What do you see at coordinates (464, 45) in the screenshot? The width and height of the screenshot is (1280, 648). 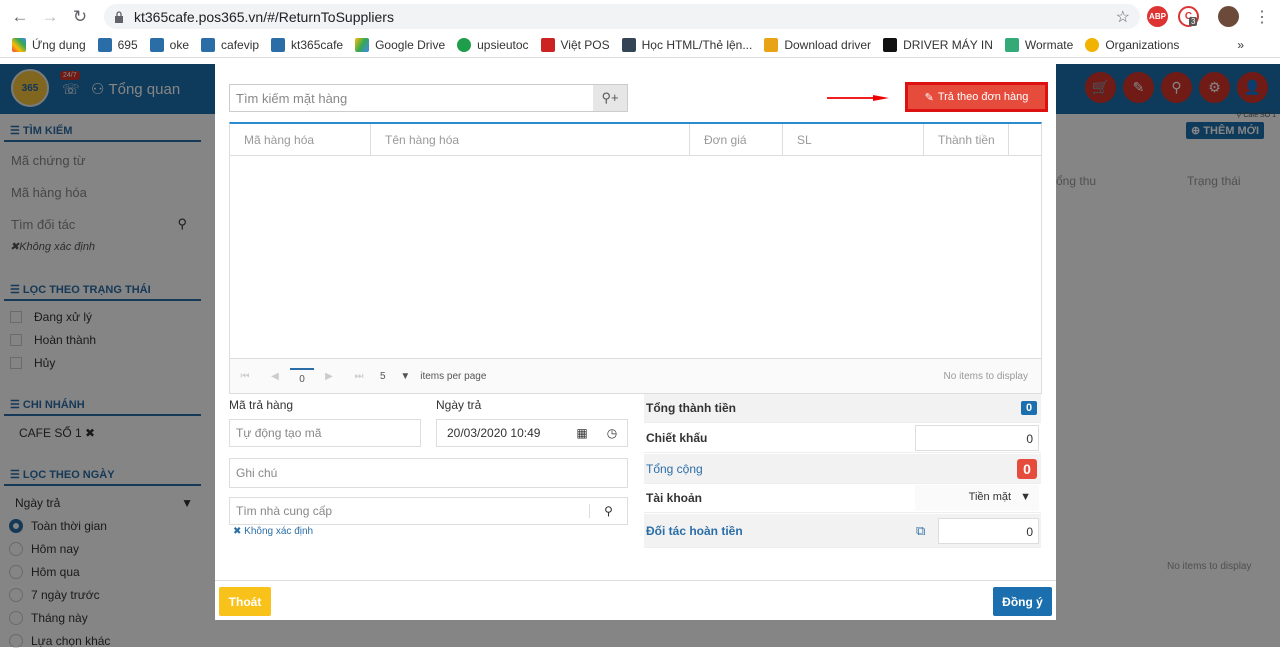 I see `upload-icon` at bounding box center [464, 45].